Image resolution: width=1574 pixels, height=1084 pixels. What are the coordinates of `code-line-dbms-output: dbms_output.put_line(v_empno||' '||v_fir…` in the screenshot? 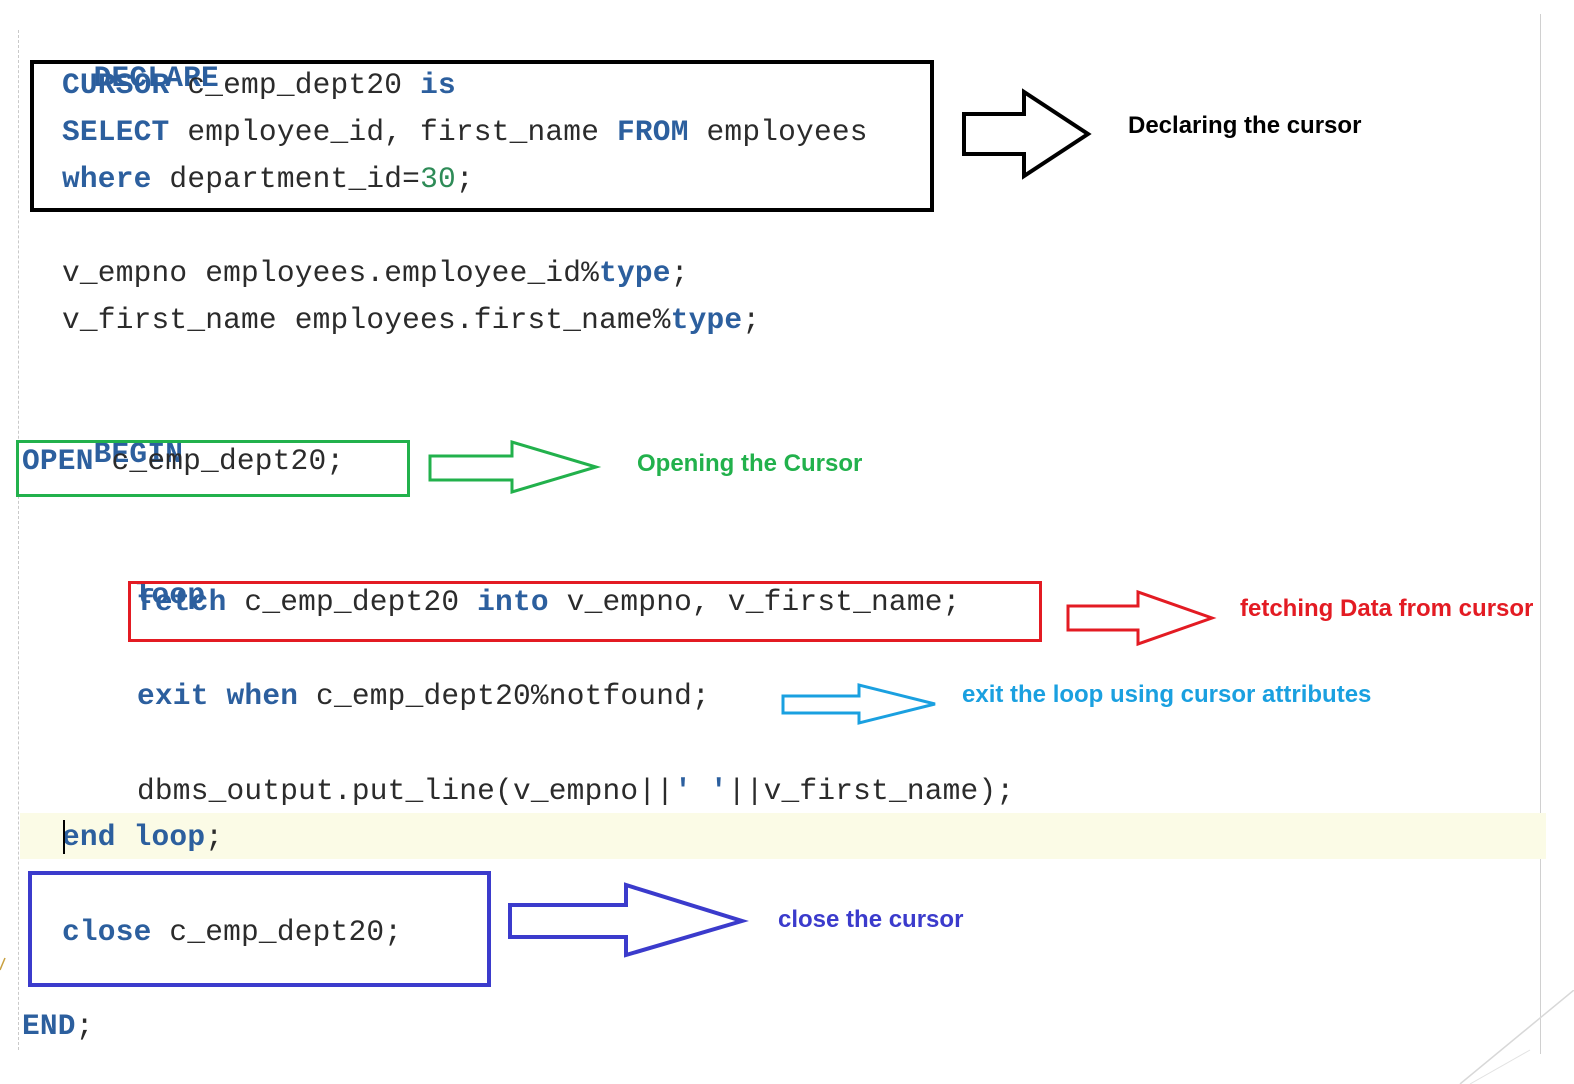 It's located at (575, 791).